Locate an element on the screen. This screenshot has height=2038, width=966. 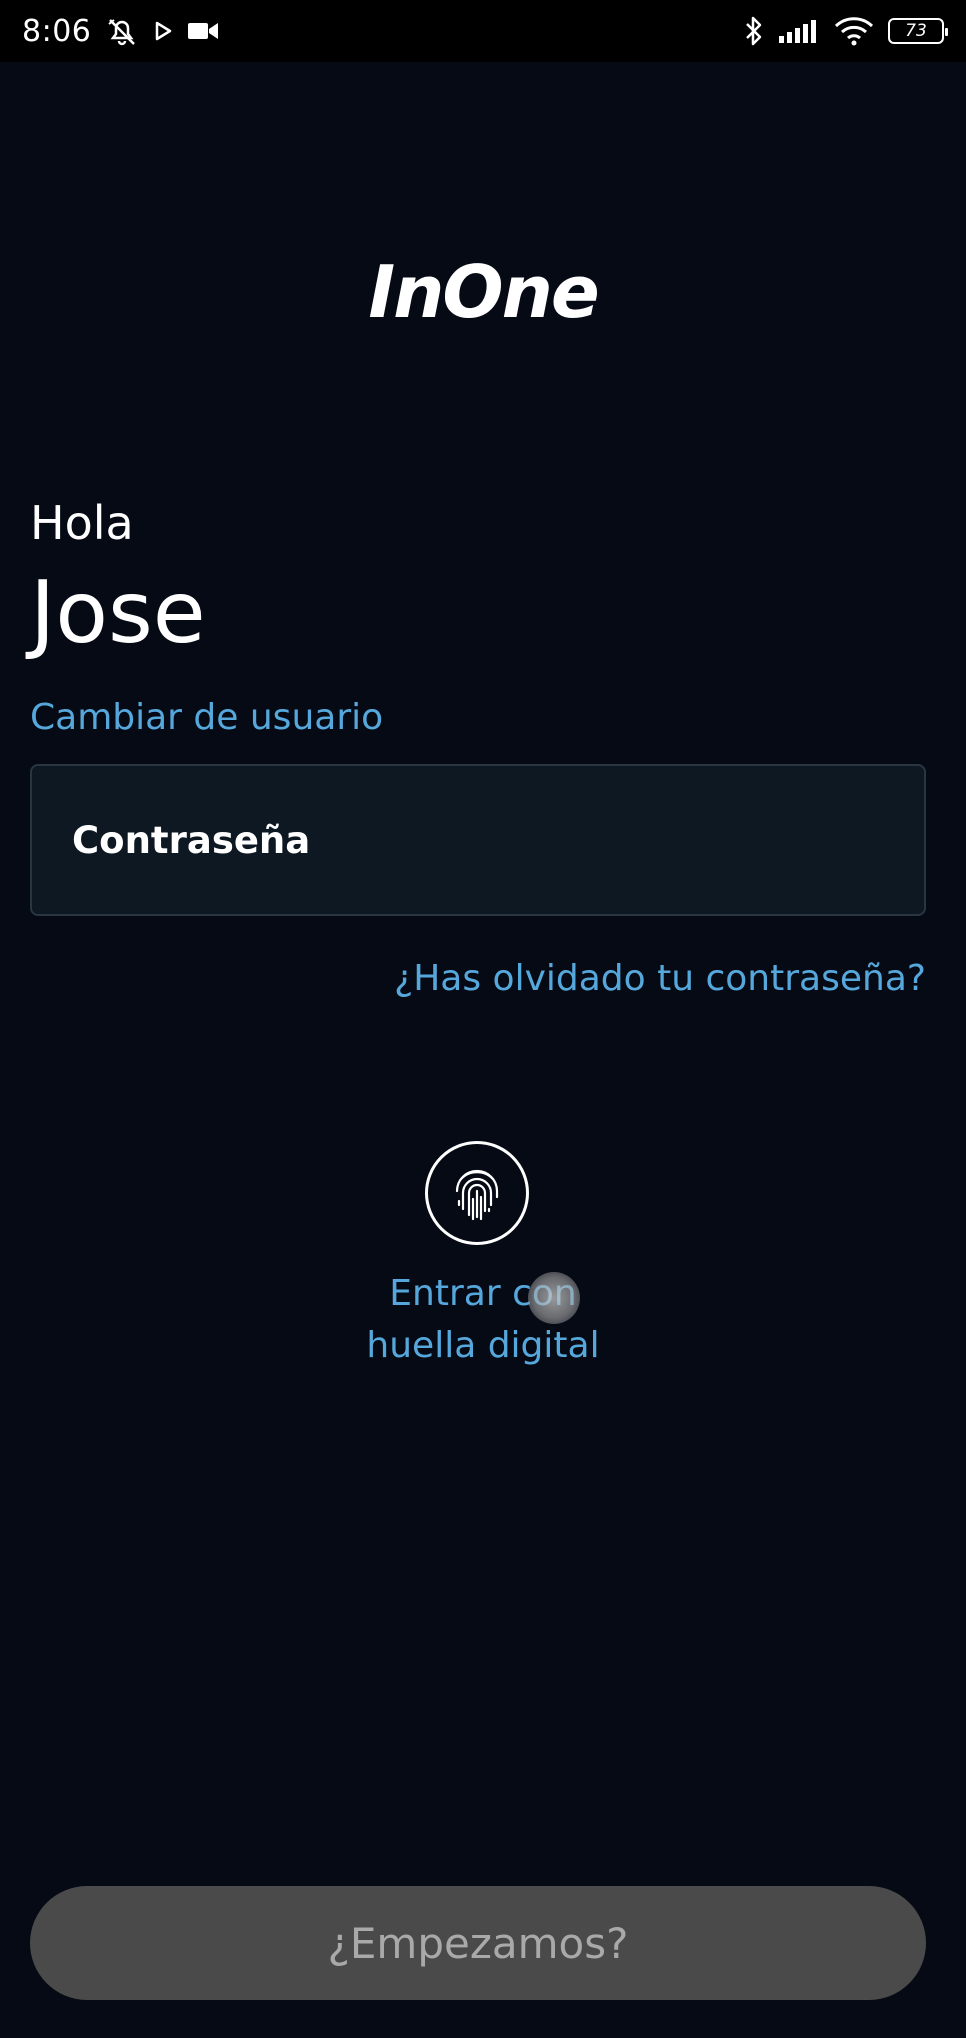
mute-alarm-icon is located at coordinates (122, 31).